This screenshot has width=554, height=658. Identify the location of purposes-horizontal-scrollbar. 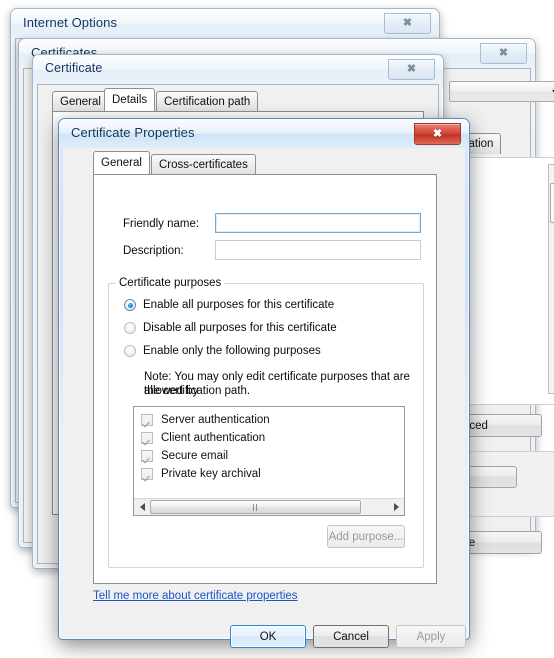
(269, 506).